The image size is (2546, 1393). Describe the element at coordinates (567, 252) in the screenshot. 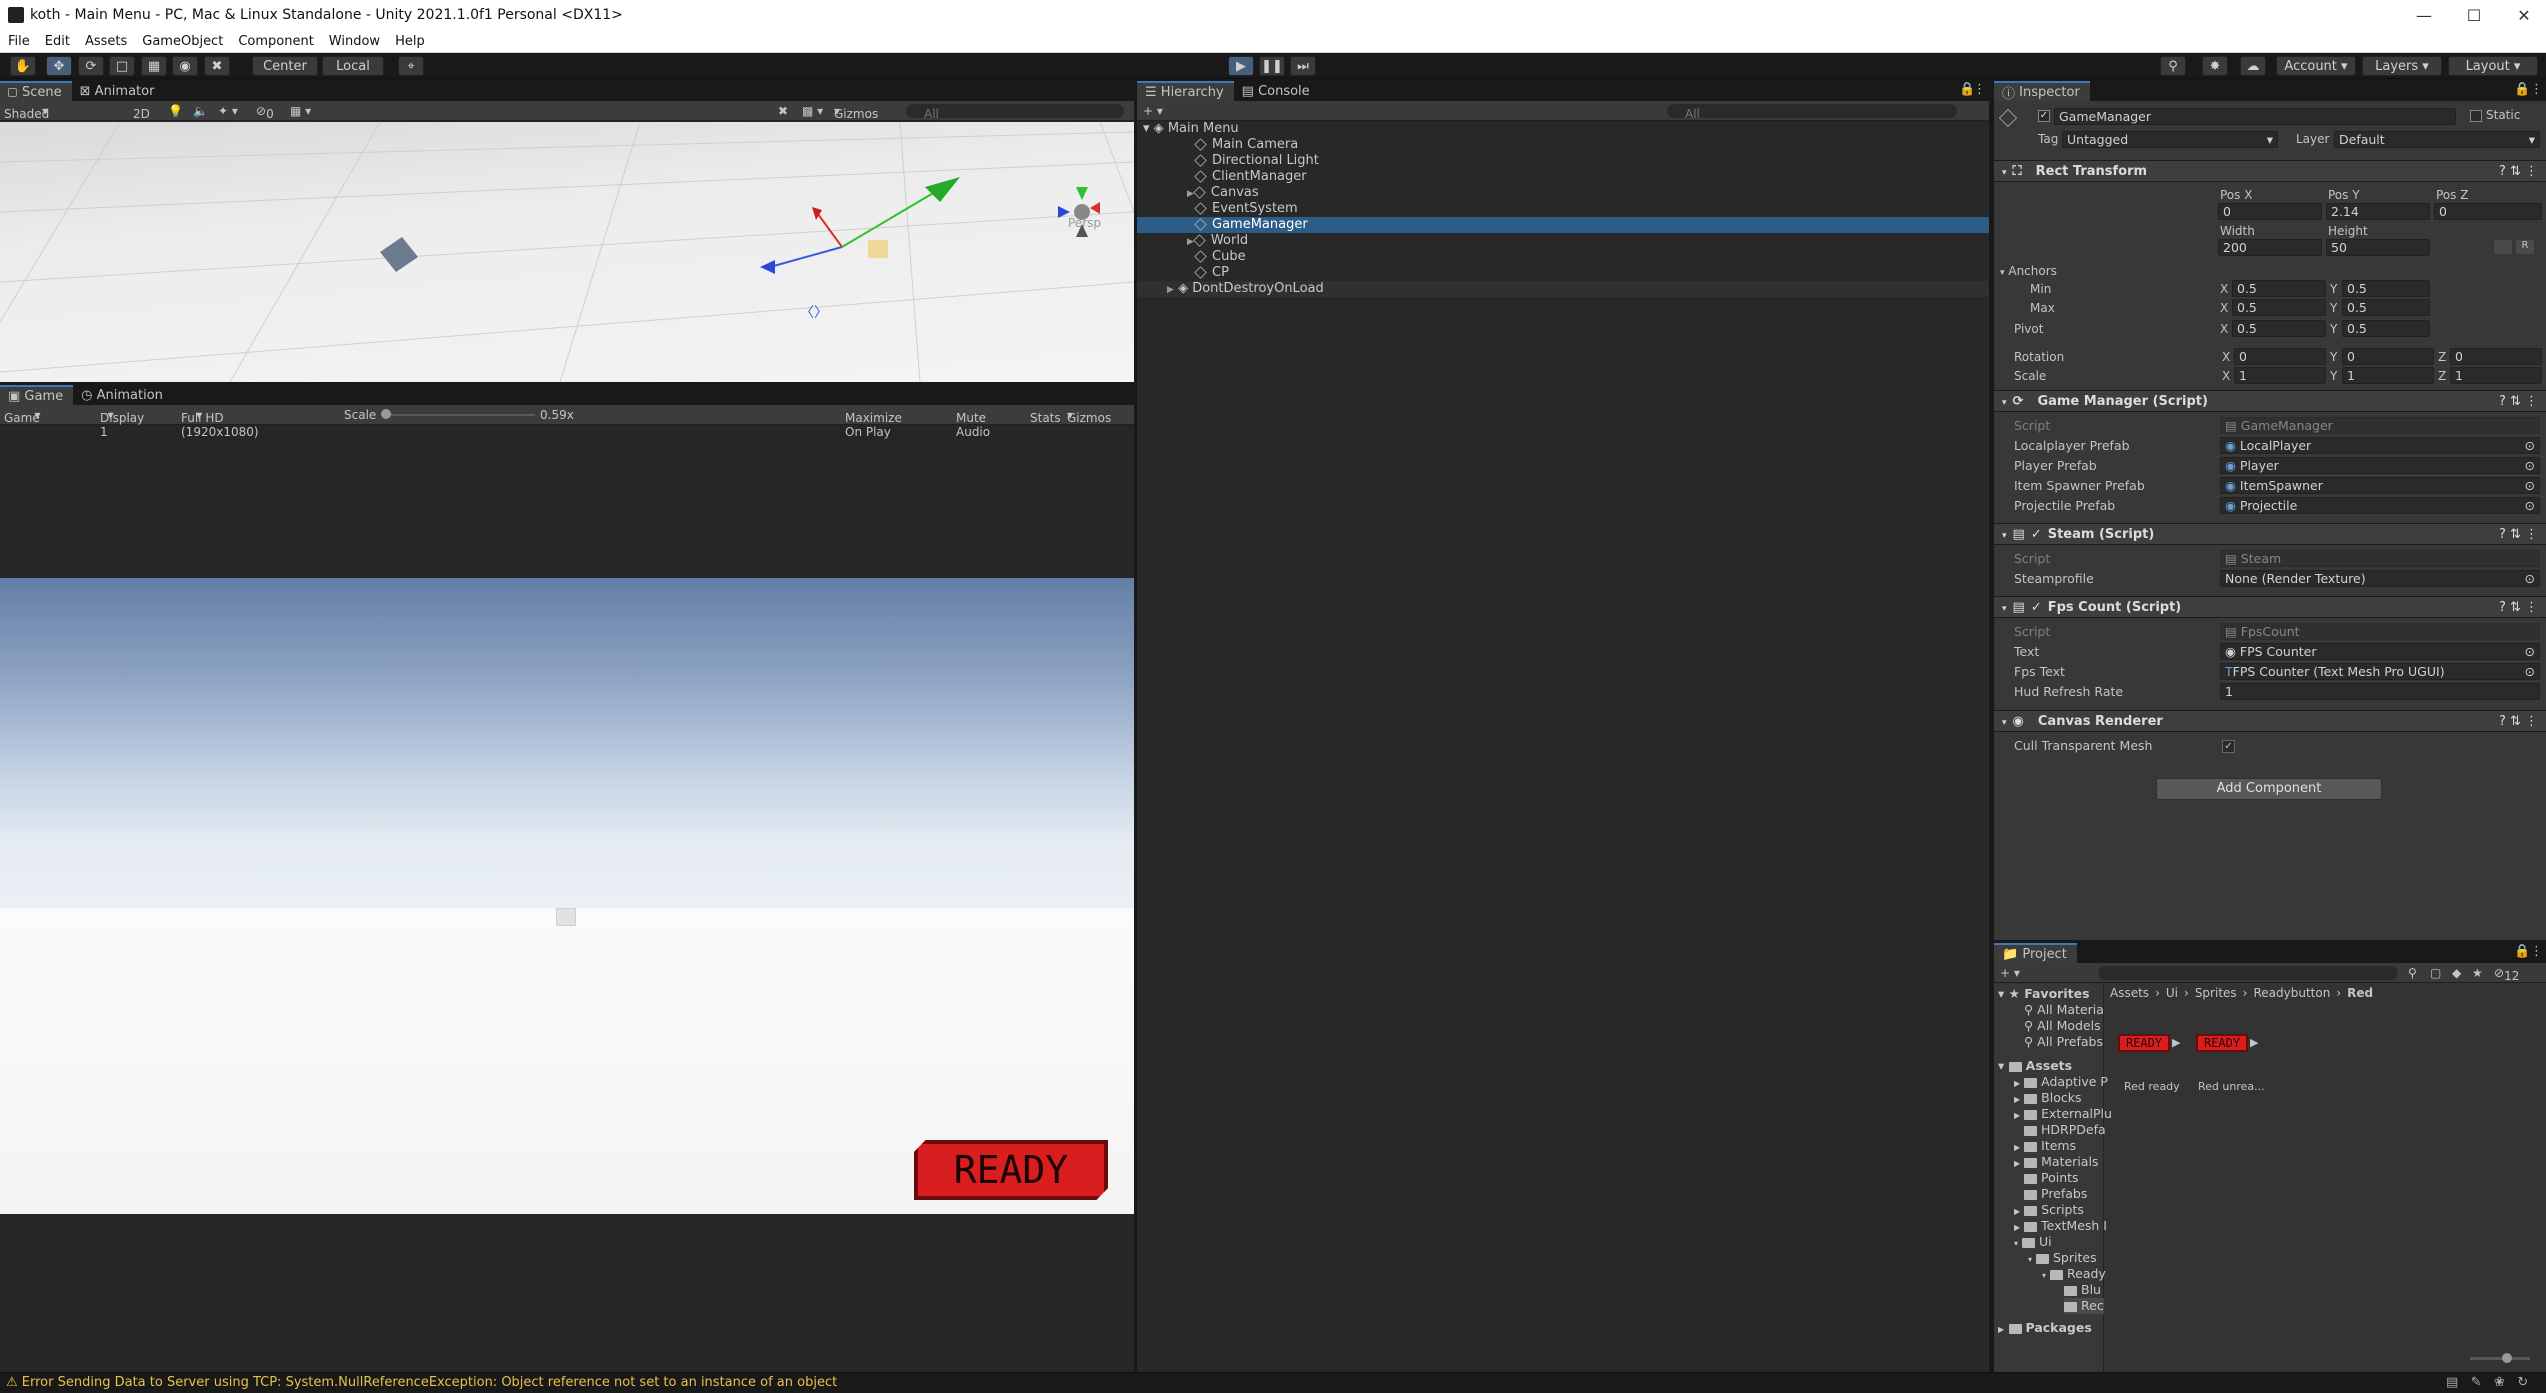

I see `scene-viewport: 〈〉 Persp` at that location.